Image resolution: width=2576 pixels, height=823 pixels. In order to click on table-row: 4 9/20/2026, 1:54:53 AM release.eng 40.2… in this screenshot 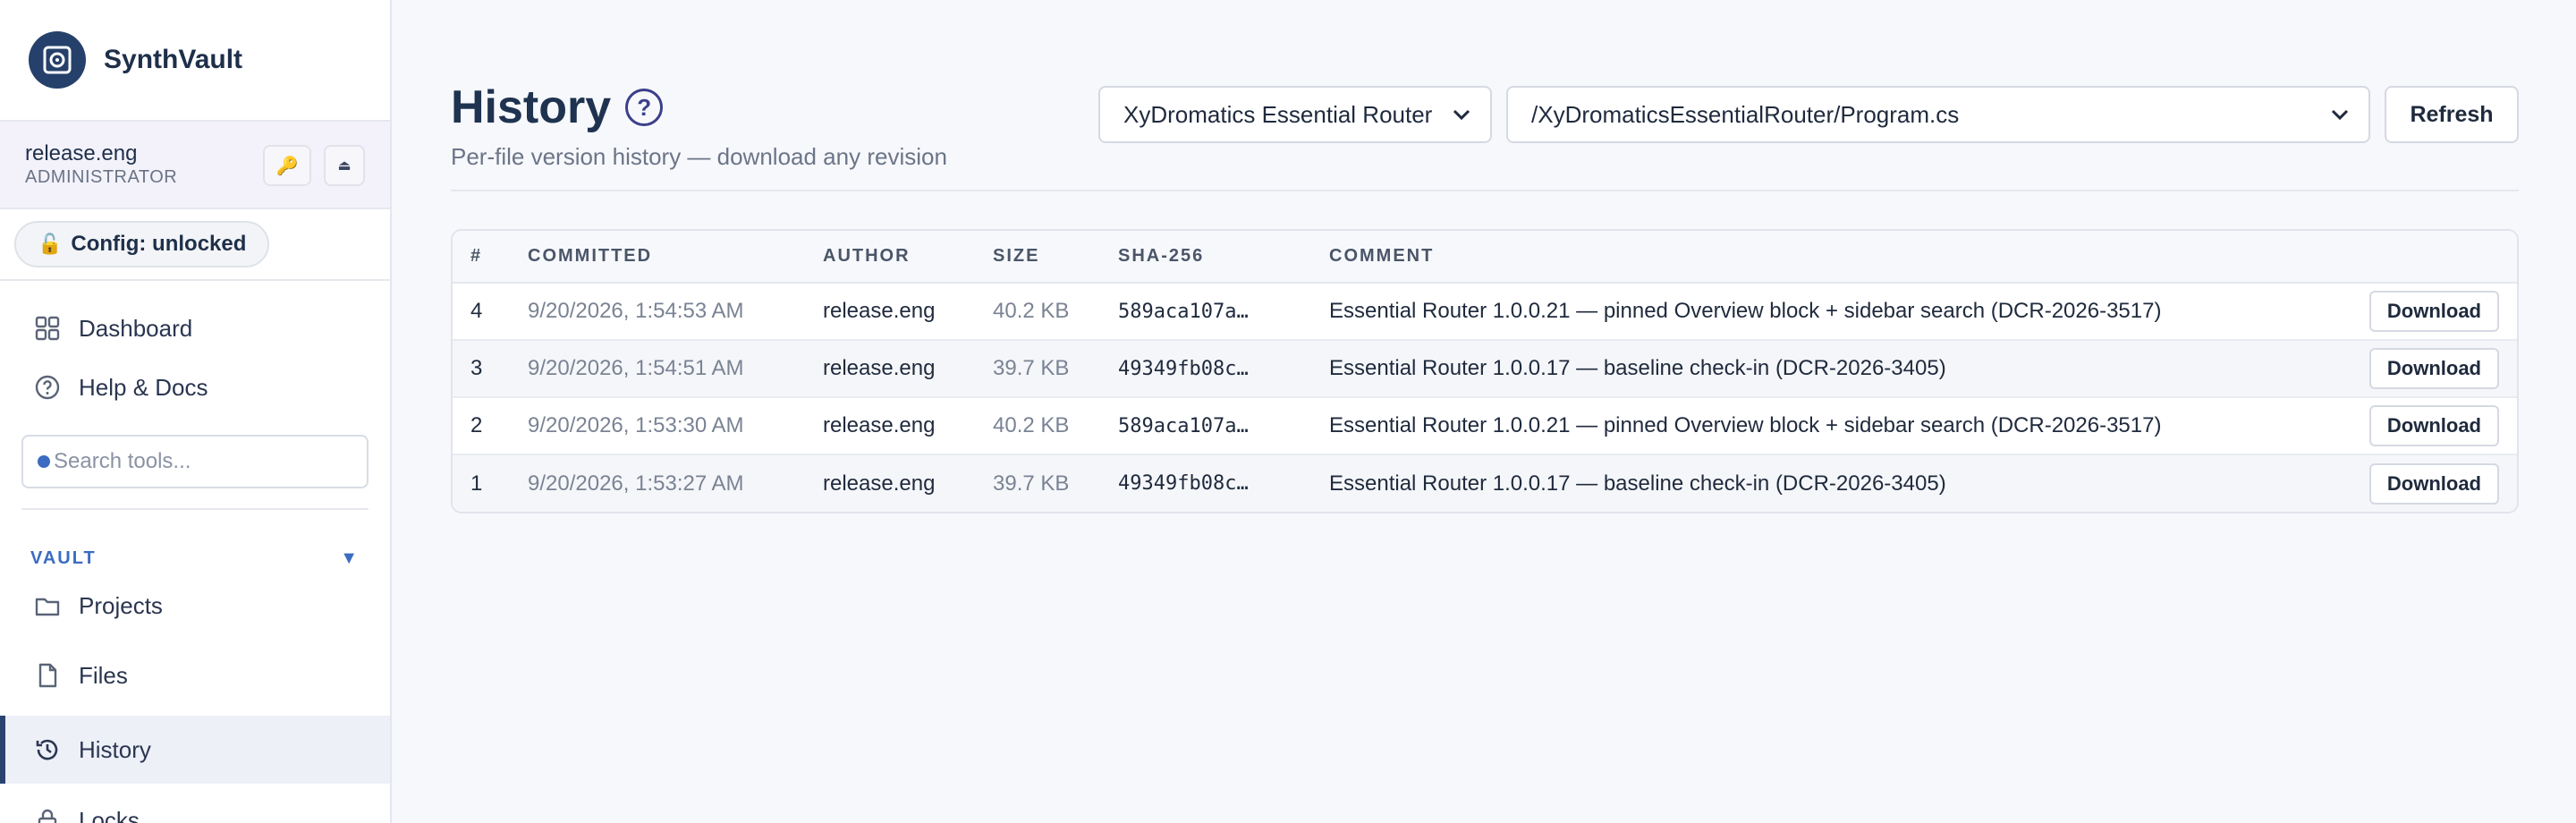, I will do `click(1485, 312)`.